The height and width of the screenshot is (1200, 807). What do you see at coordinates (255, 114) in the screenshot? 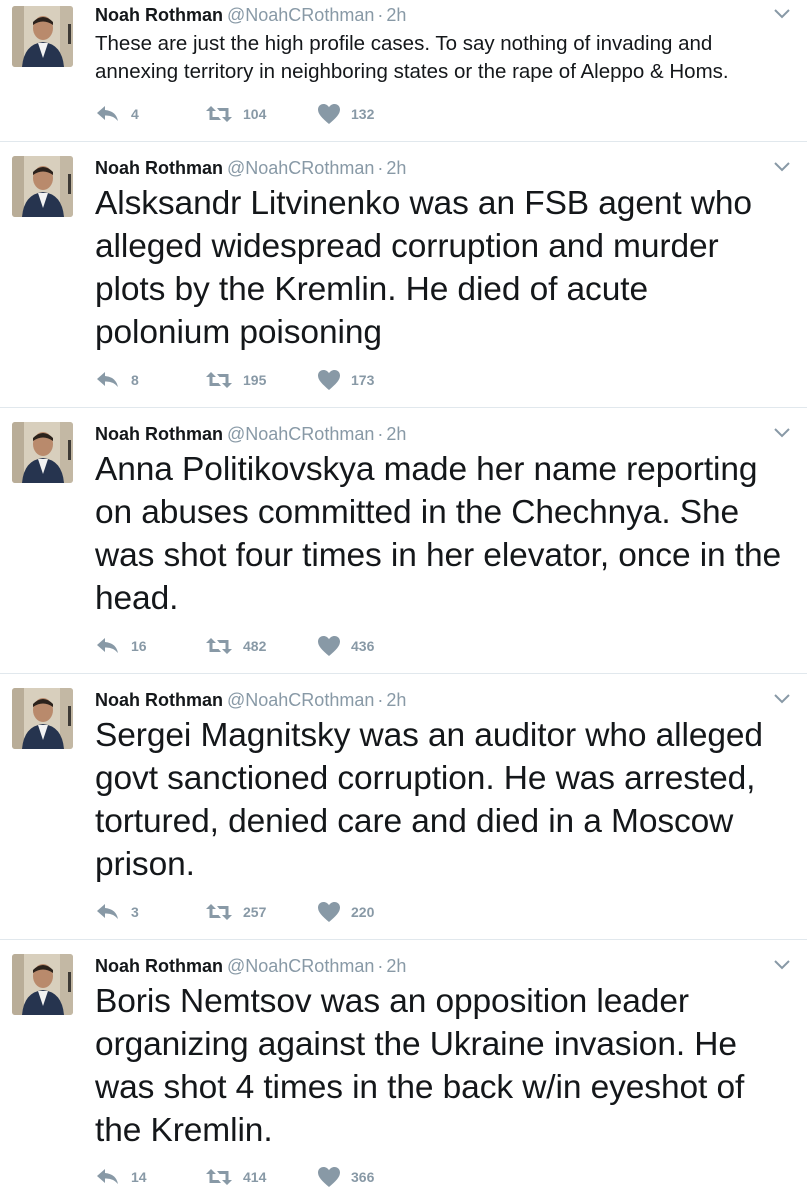
I see `retweet-count: 104` at bounding box center [255, 114].